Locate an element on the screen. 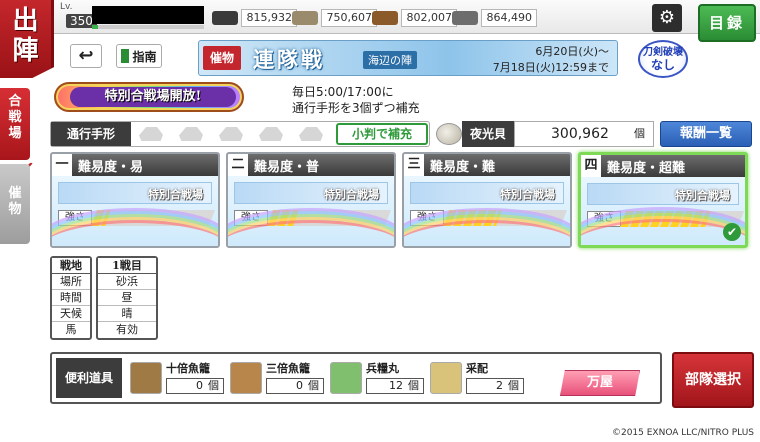  item-name: 十倍魚籠 is located at coordinates (188, 368).